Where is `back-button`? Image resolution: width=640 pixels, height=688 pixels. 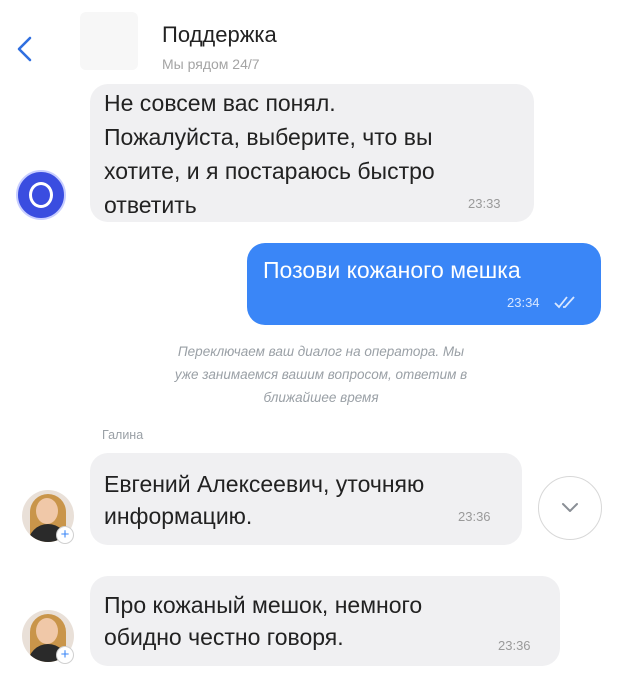
back-button is located at coordinates (25, 49).